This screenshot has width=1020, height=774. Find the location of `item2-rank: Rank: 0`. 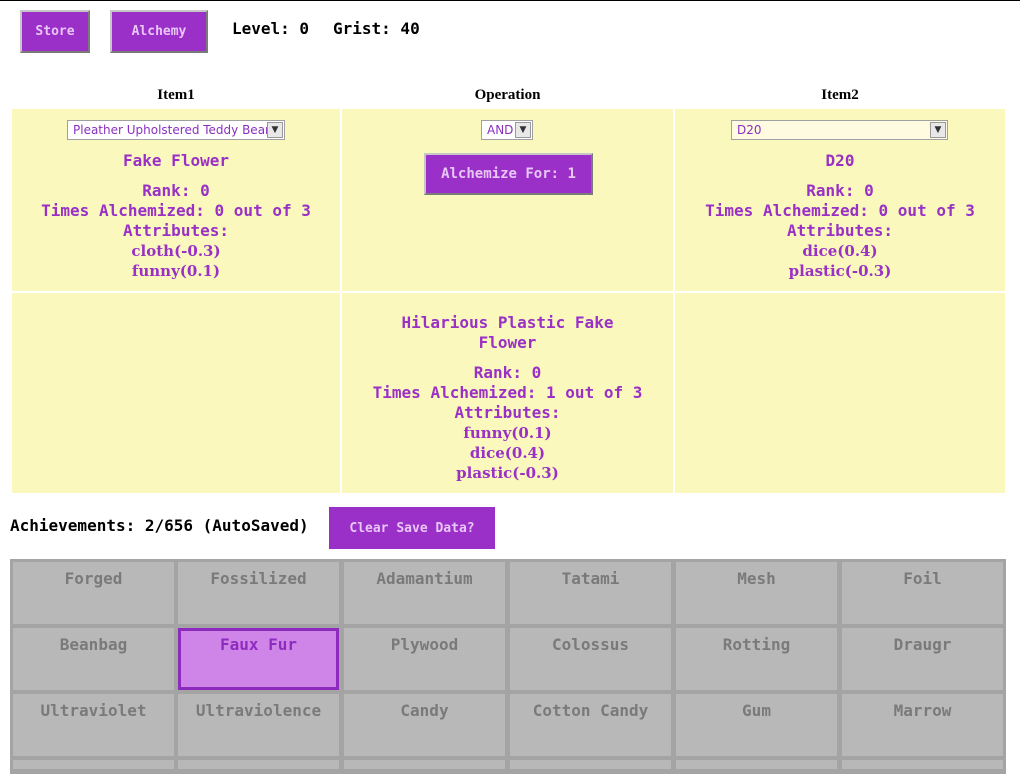

item2-rank: Rank: 0 is located at coordinates (840, 190).